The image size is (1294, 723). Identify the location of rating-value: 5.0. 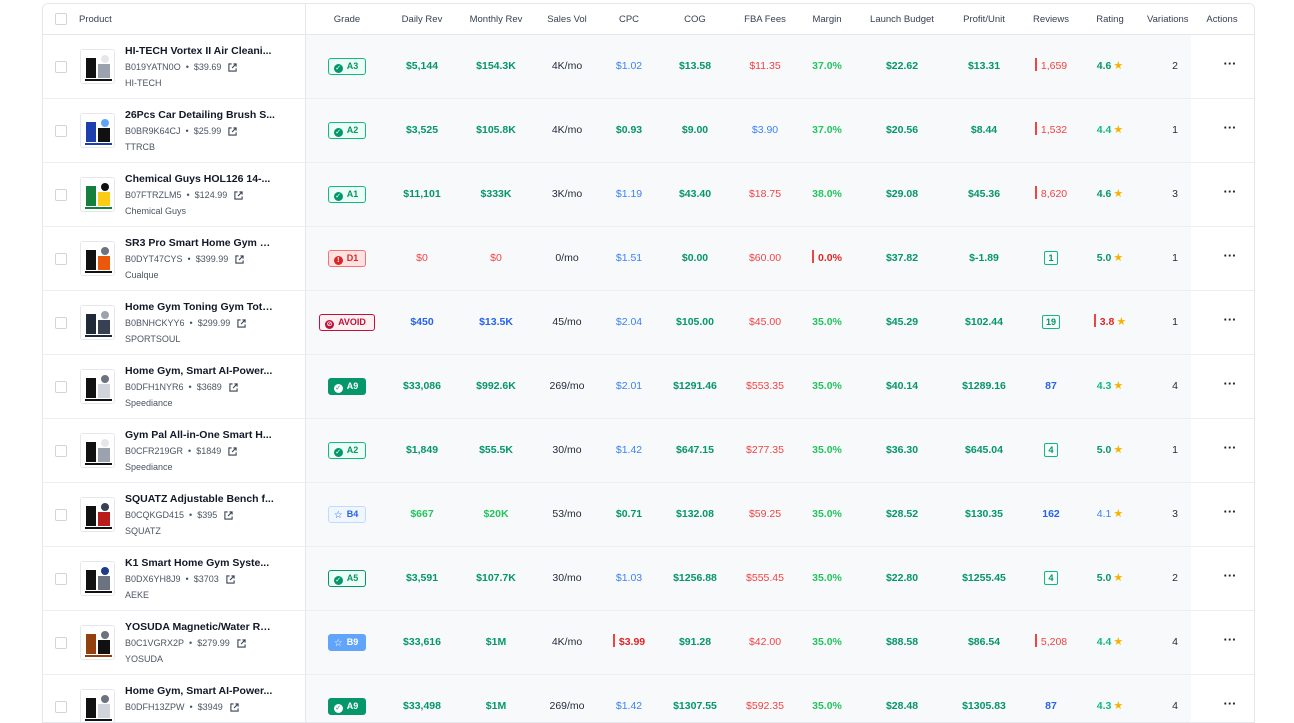
(1104, 578).